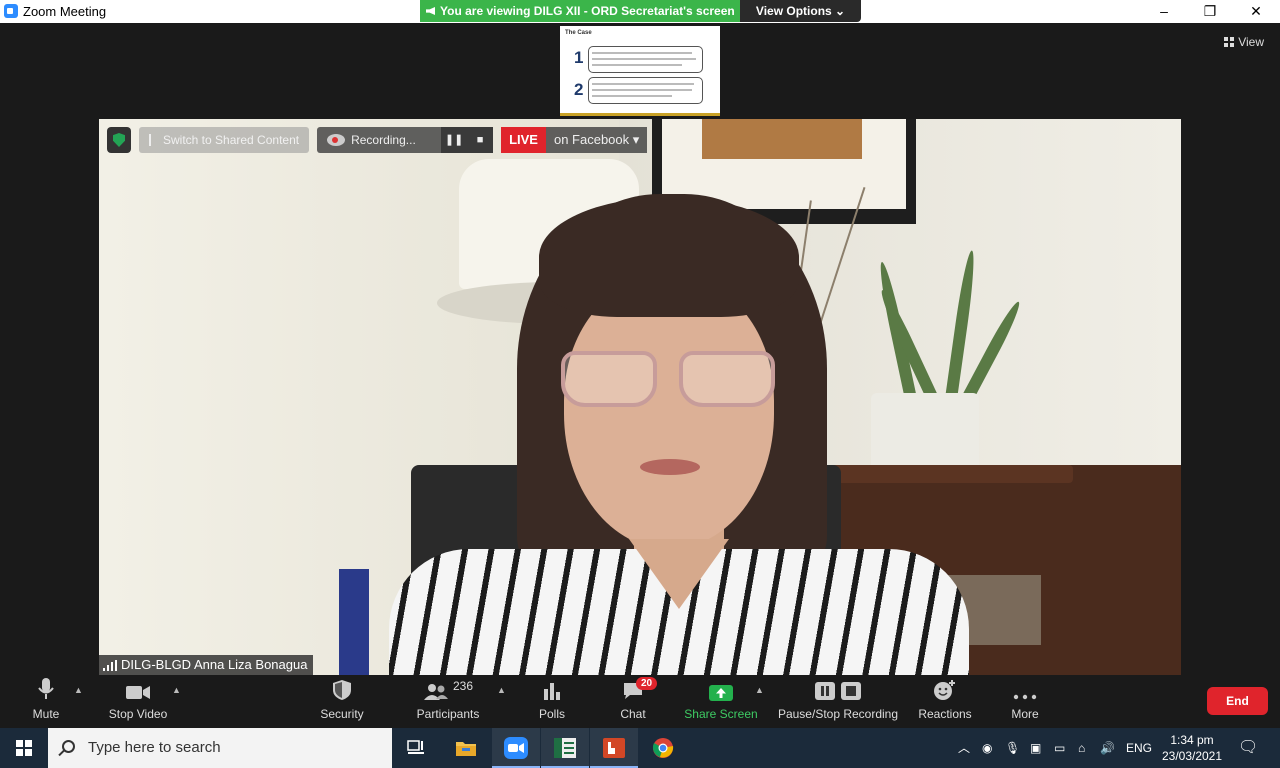 This screenshot has height=768, width=1280. Describe the element at coordinates (838, 714) in the screenshot. I see `pause-stop-recording-label: Pause/Stop Recording` at that location.